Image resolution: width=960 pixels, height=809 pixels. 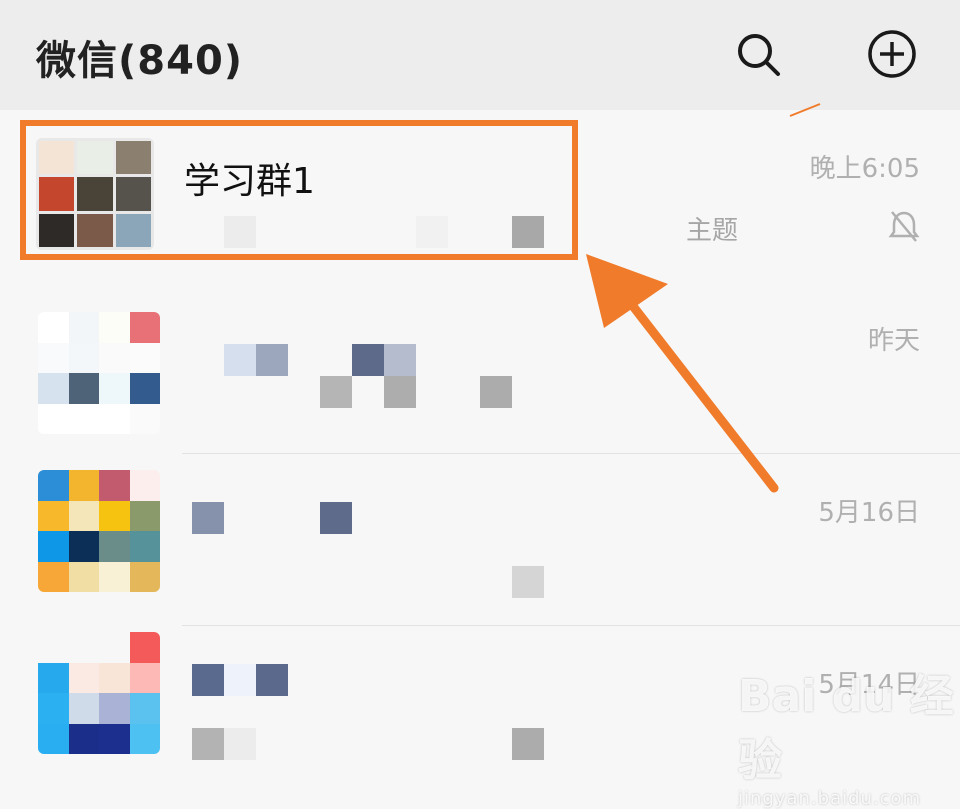 What do you see at coordinates (712, 231) in the screenshot?
I see `chat-subtitle: 主题` at bounding box center [712, 231].